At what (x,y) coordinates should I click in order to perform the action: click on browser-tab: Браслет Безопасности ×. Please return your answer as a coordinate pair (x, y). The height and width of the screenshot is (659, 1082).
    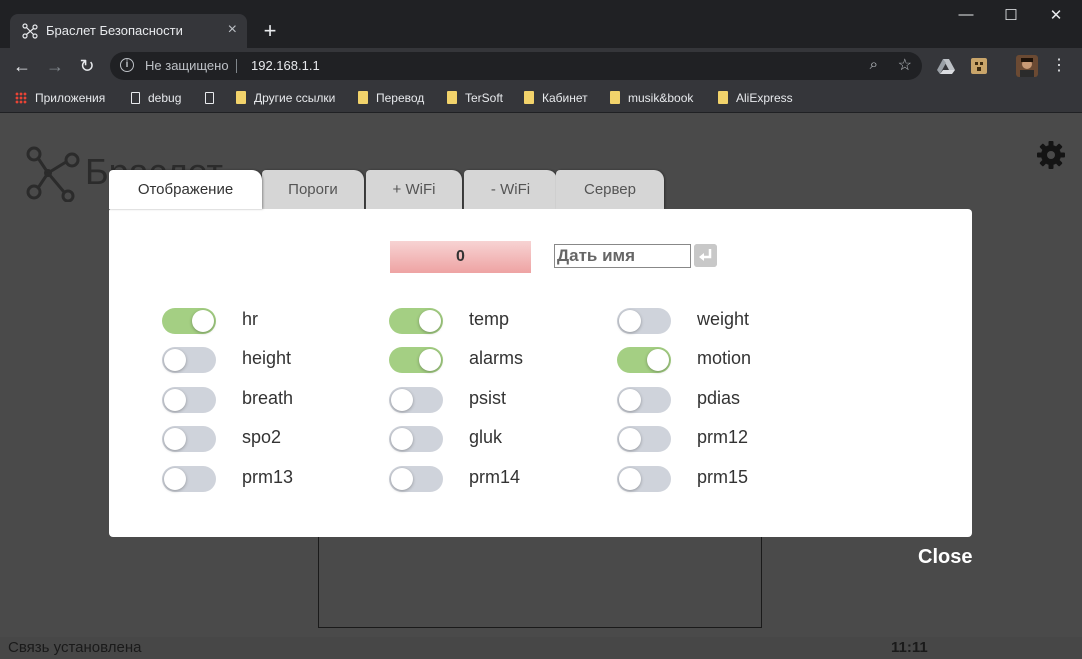
    Looking at the image, I should click on (128, 31).